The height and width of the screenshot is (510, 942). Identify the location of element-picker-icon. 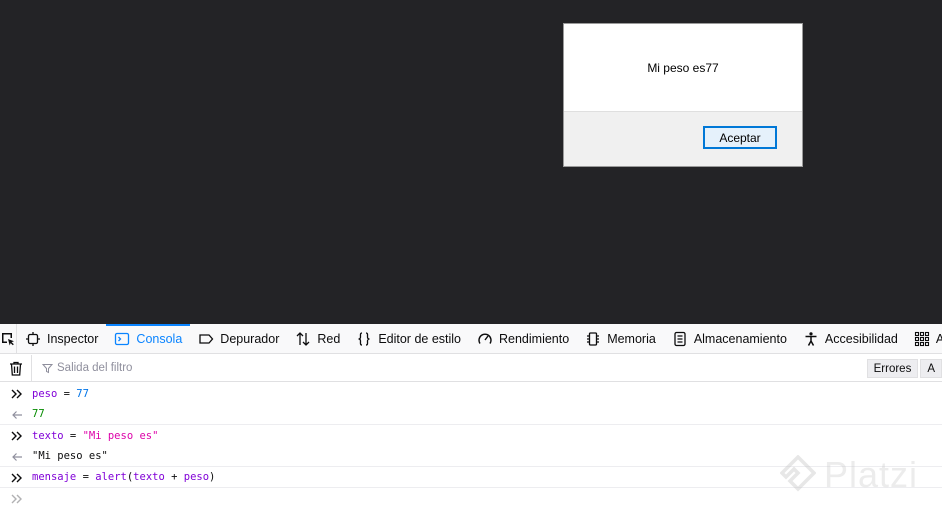
(8, 338).